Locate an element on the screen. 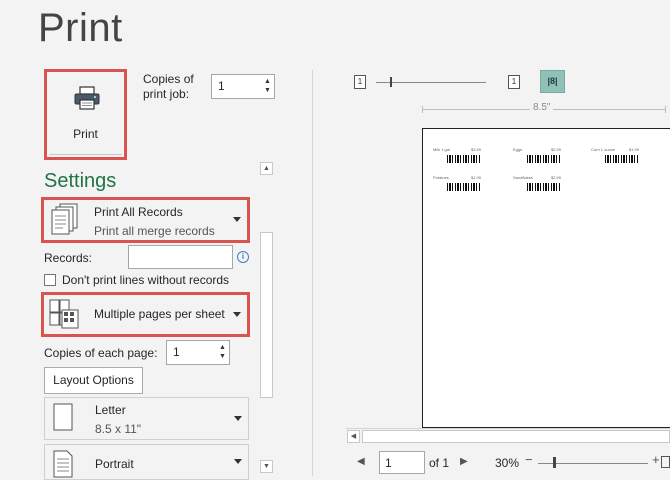 The height and width of the screenshot is (480, 670). zoom-slider-thumb is located at coordinates (554, 462).